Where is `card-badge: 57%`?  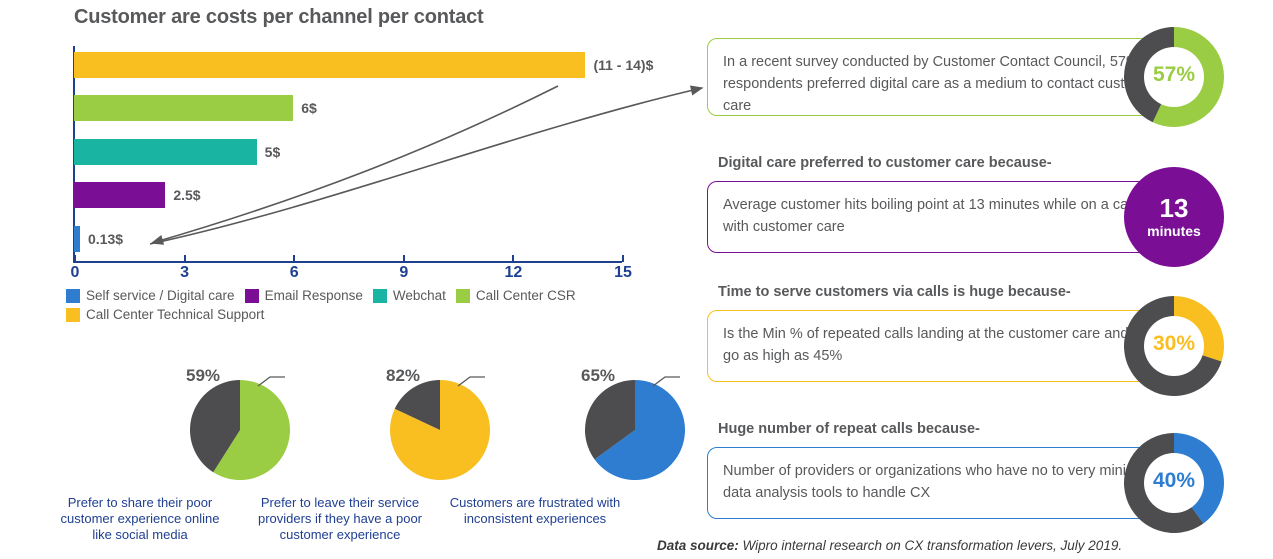
card-badge: 57% is located at coordinates (1174, 77).